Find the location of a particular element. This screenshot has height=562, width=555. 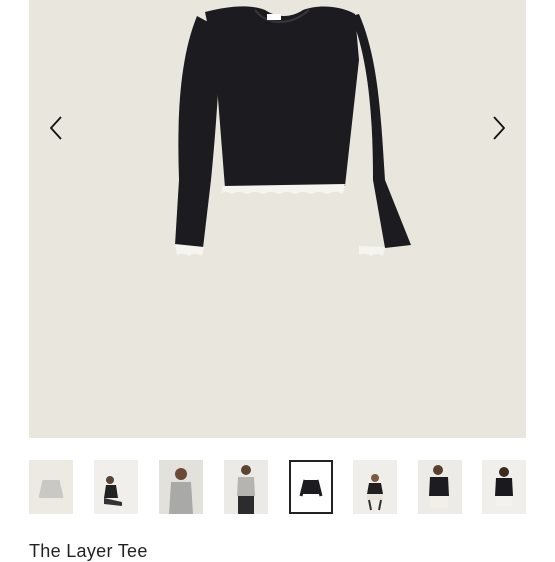

chevron-left-icon is located at coordinates (55, 128).